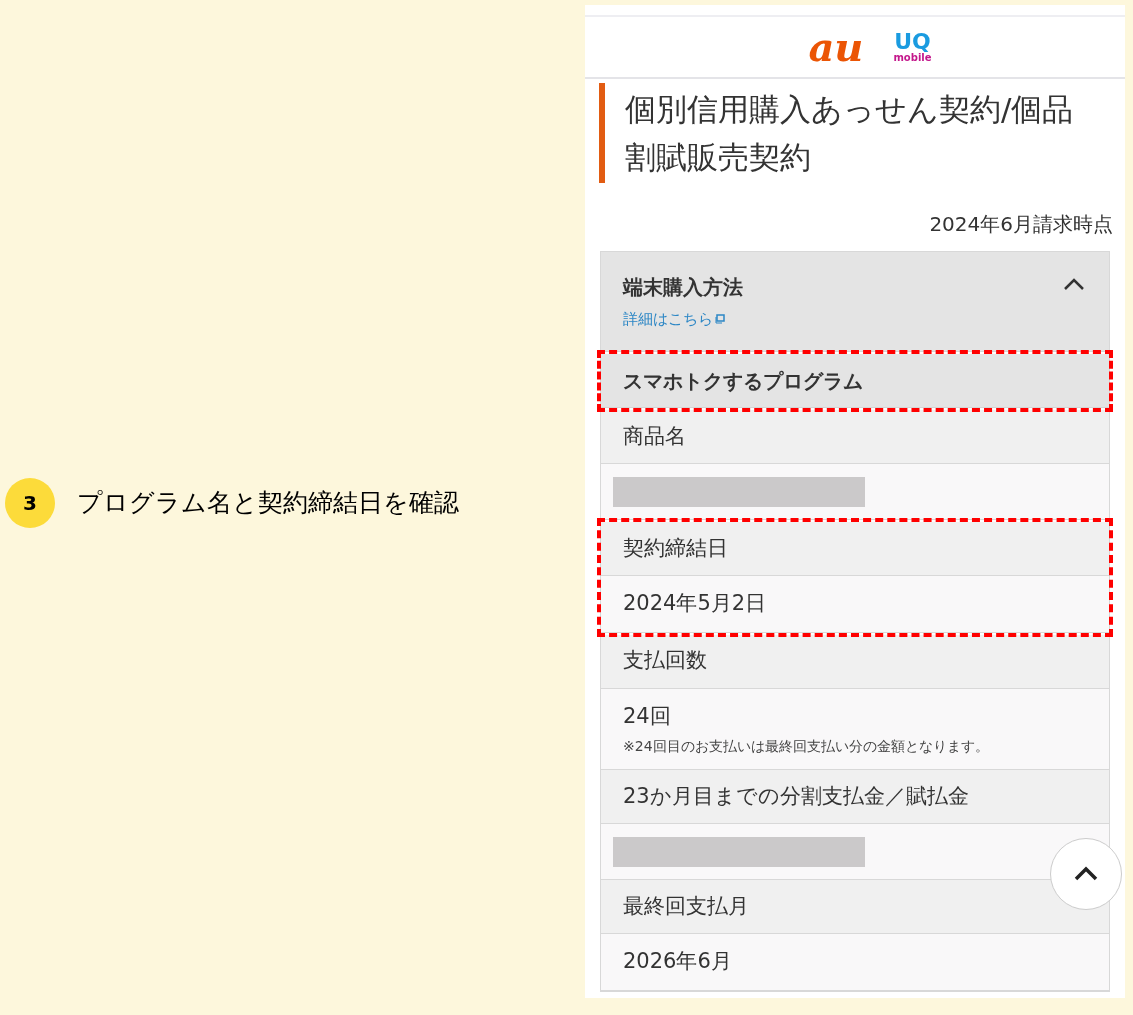  I want to click on section-title: 端末購入方法, so click(683, 287).